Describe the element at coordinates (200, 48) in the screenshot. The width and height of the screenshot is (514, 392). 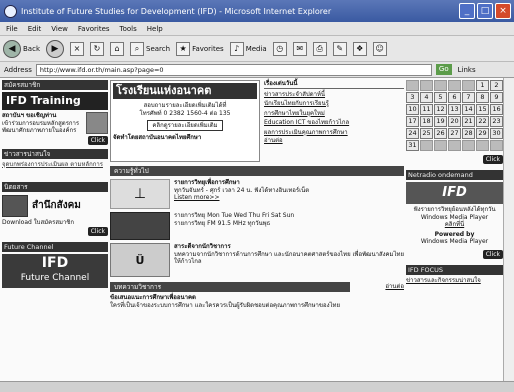
I see `favorites-button: ★ Favorites` at that location.